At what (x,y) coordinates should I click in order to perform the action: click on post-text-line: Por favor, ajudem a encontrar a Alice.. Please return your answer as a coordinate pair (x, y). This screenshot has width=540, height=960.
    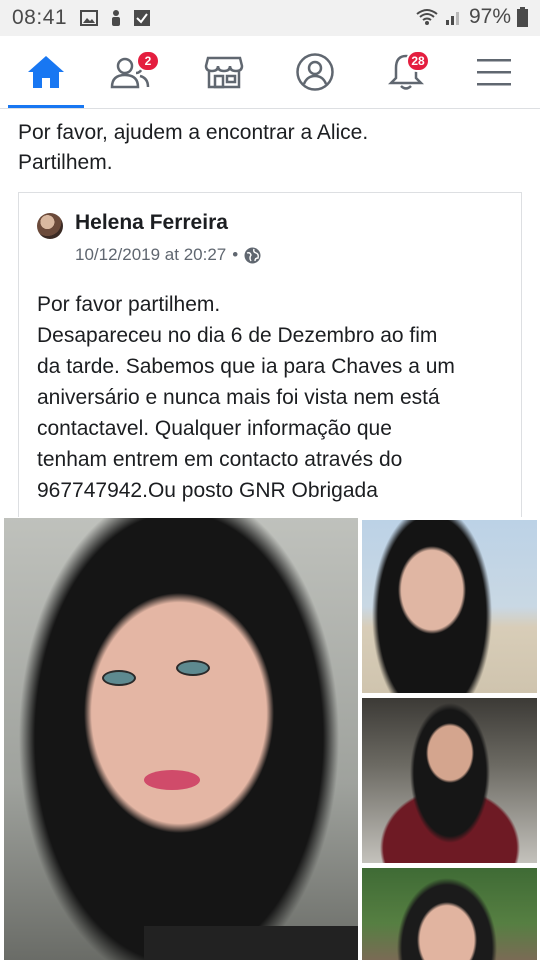
    Looking at the image, I should click on (193, 132).